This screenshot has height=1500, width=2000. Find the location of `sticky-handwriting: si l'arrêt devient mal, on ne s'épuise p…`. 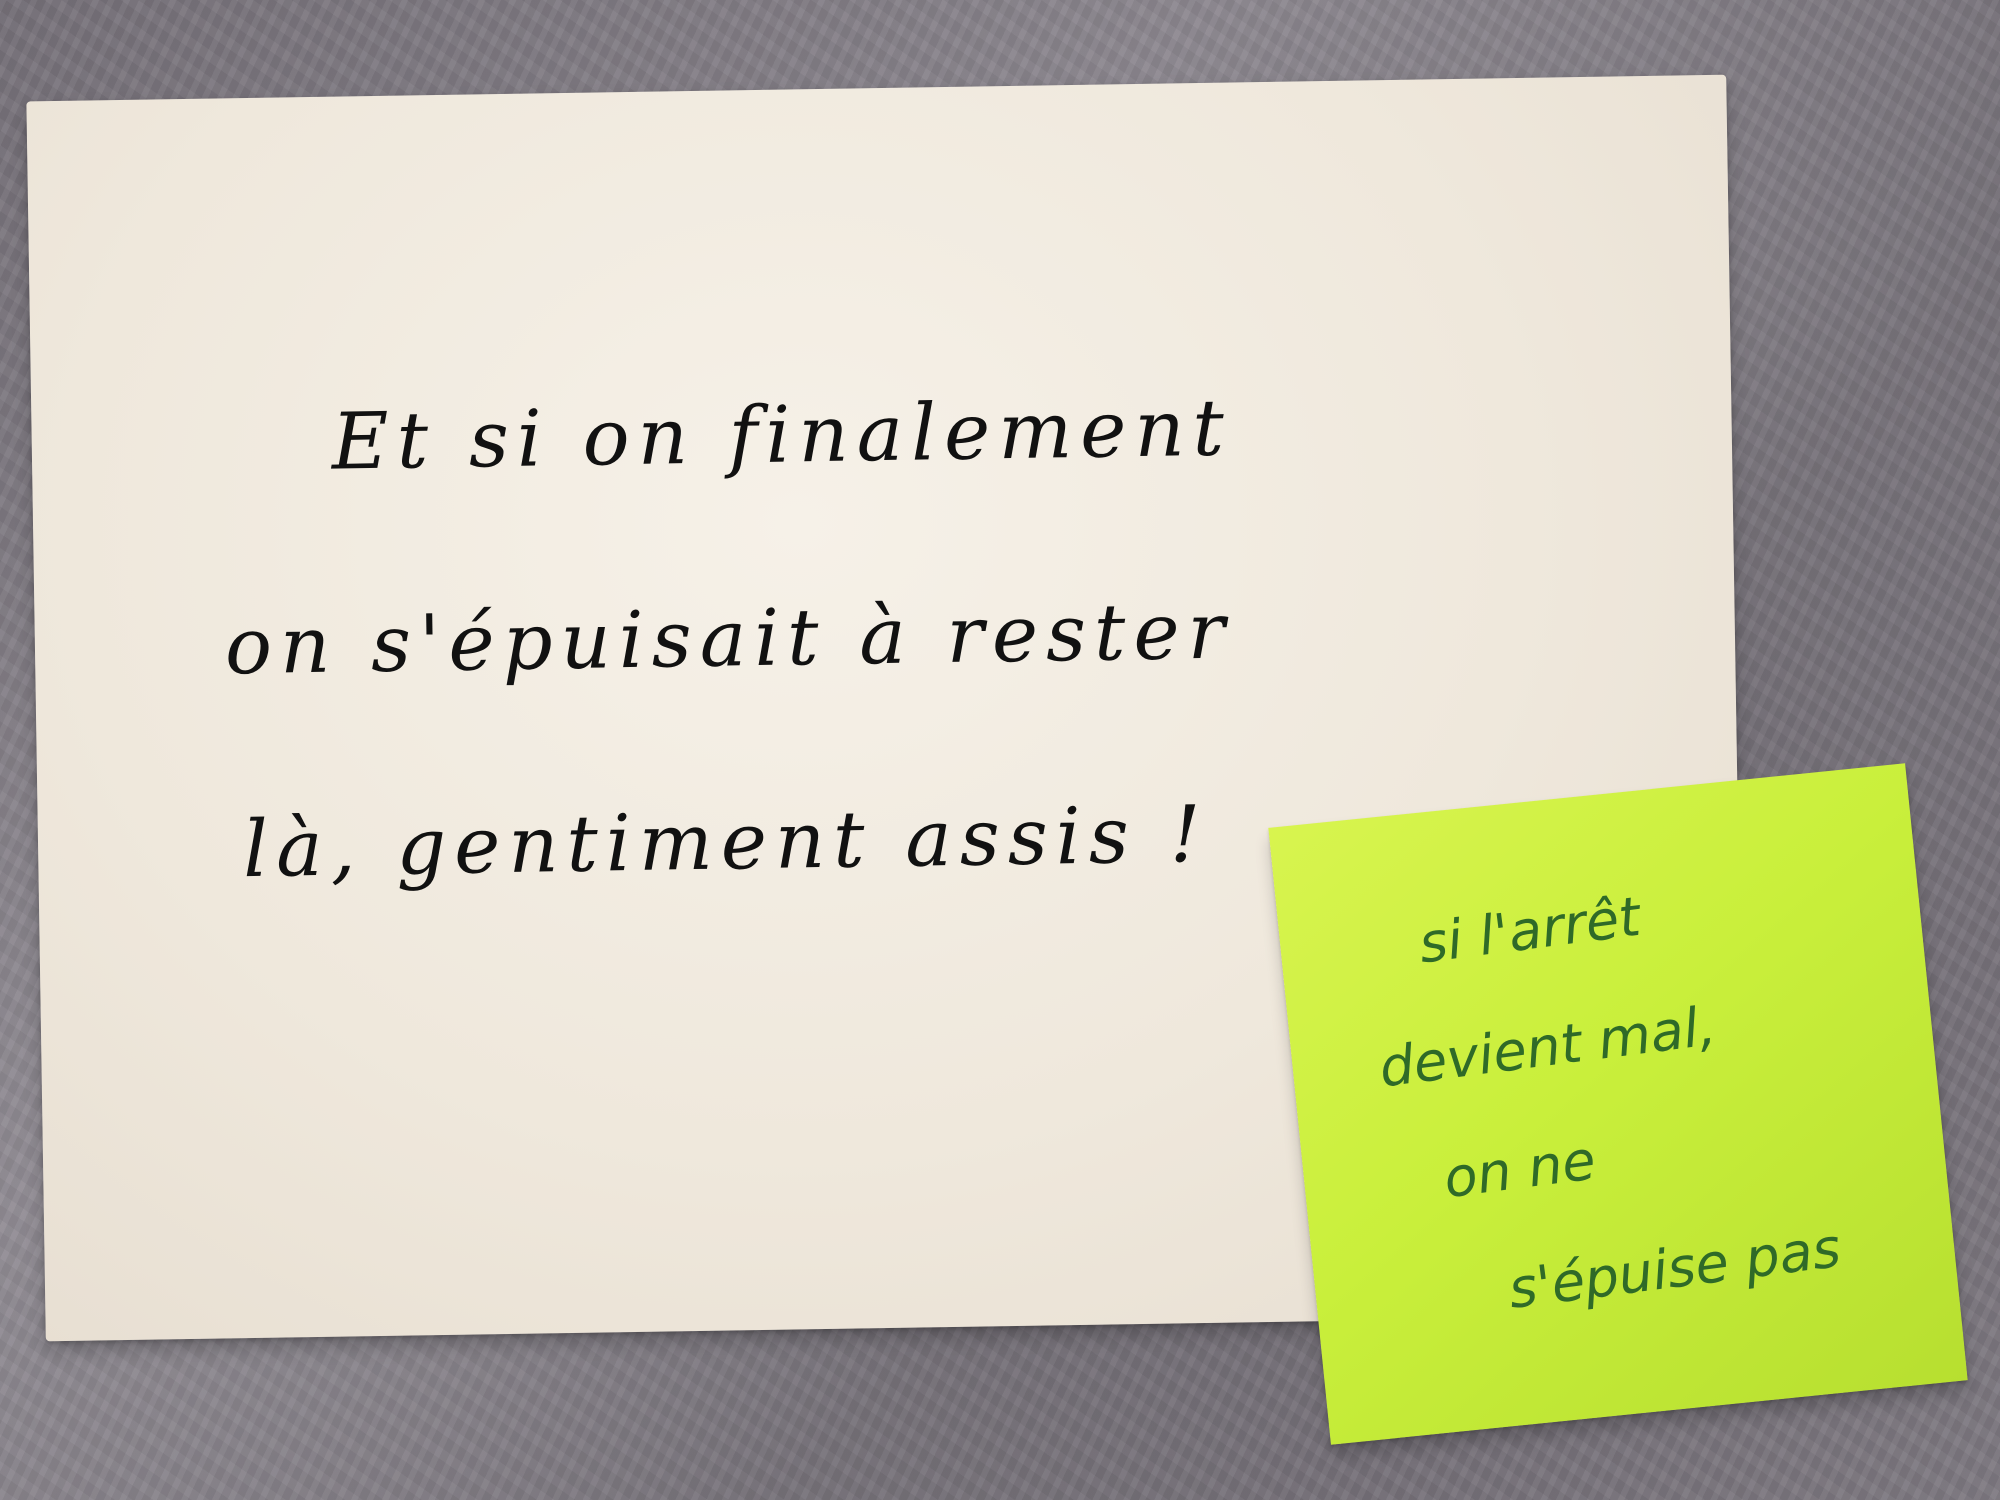

sticky-handwriting: si l'arrêt devient mal, on ne s'épuise p… is located at coordinates (1625, 1096).